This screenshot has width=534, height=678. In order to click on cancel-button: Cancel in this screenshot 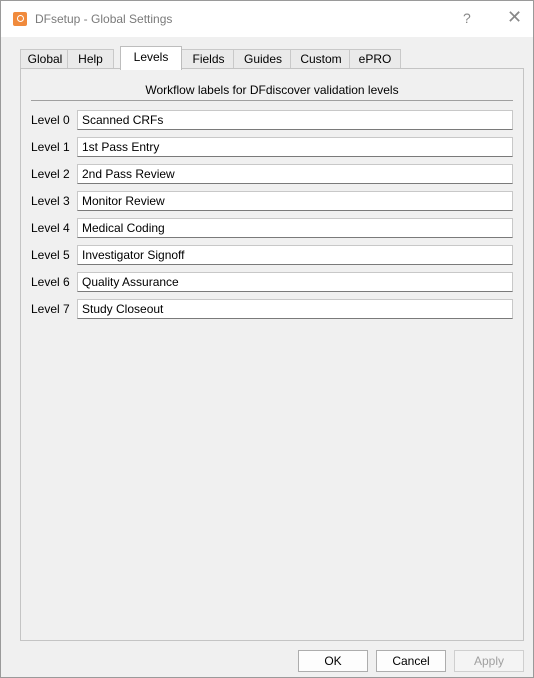, I will do `click(411, 661)`.